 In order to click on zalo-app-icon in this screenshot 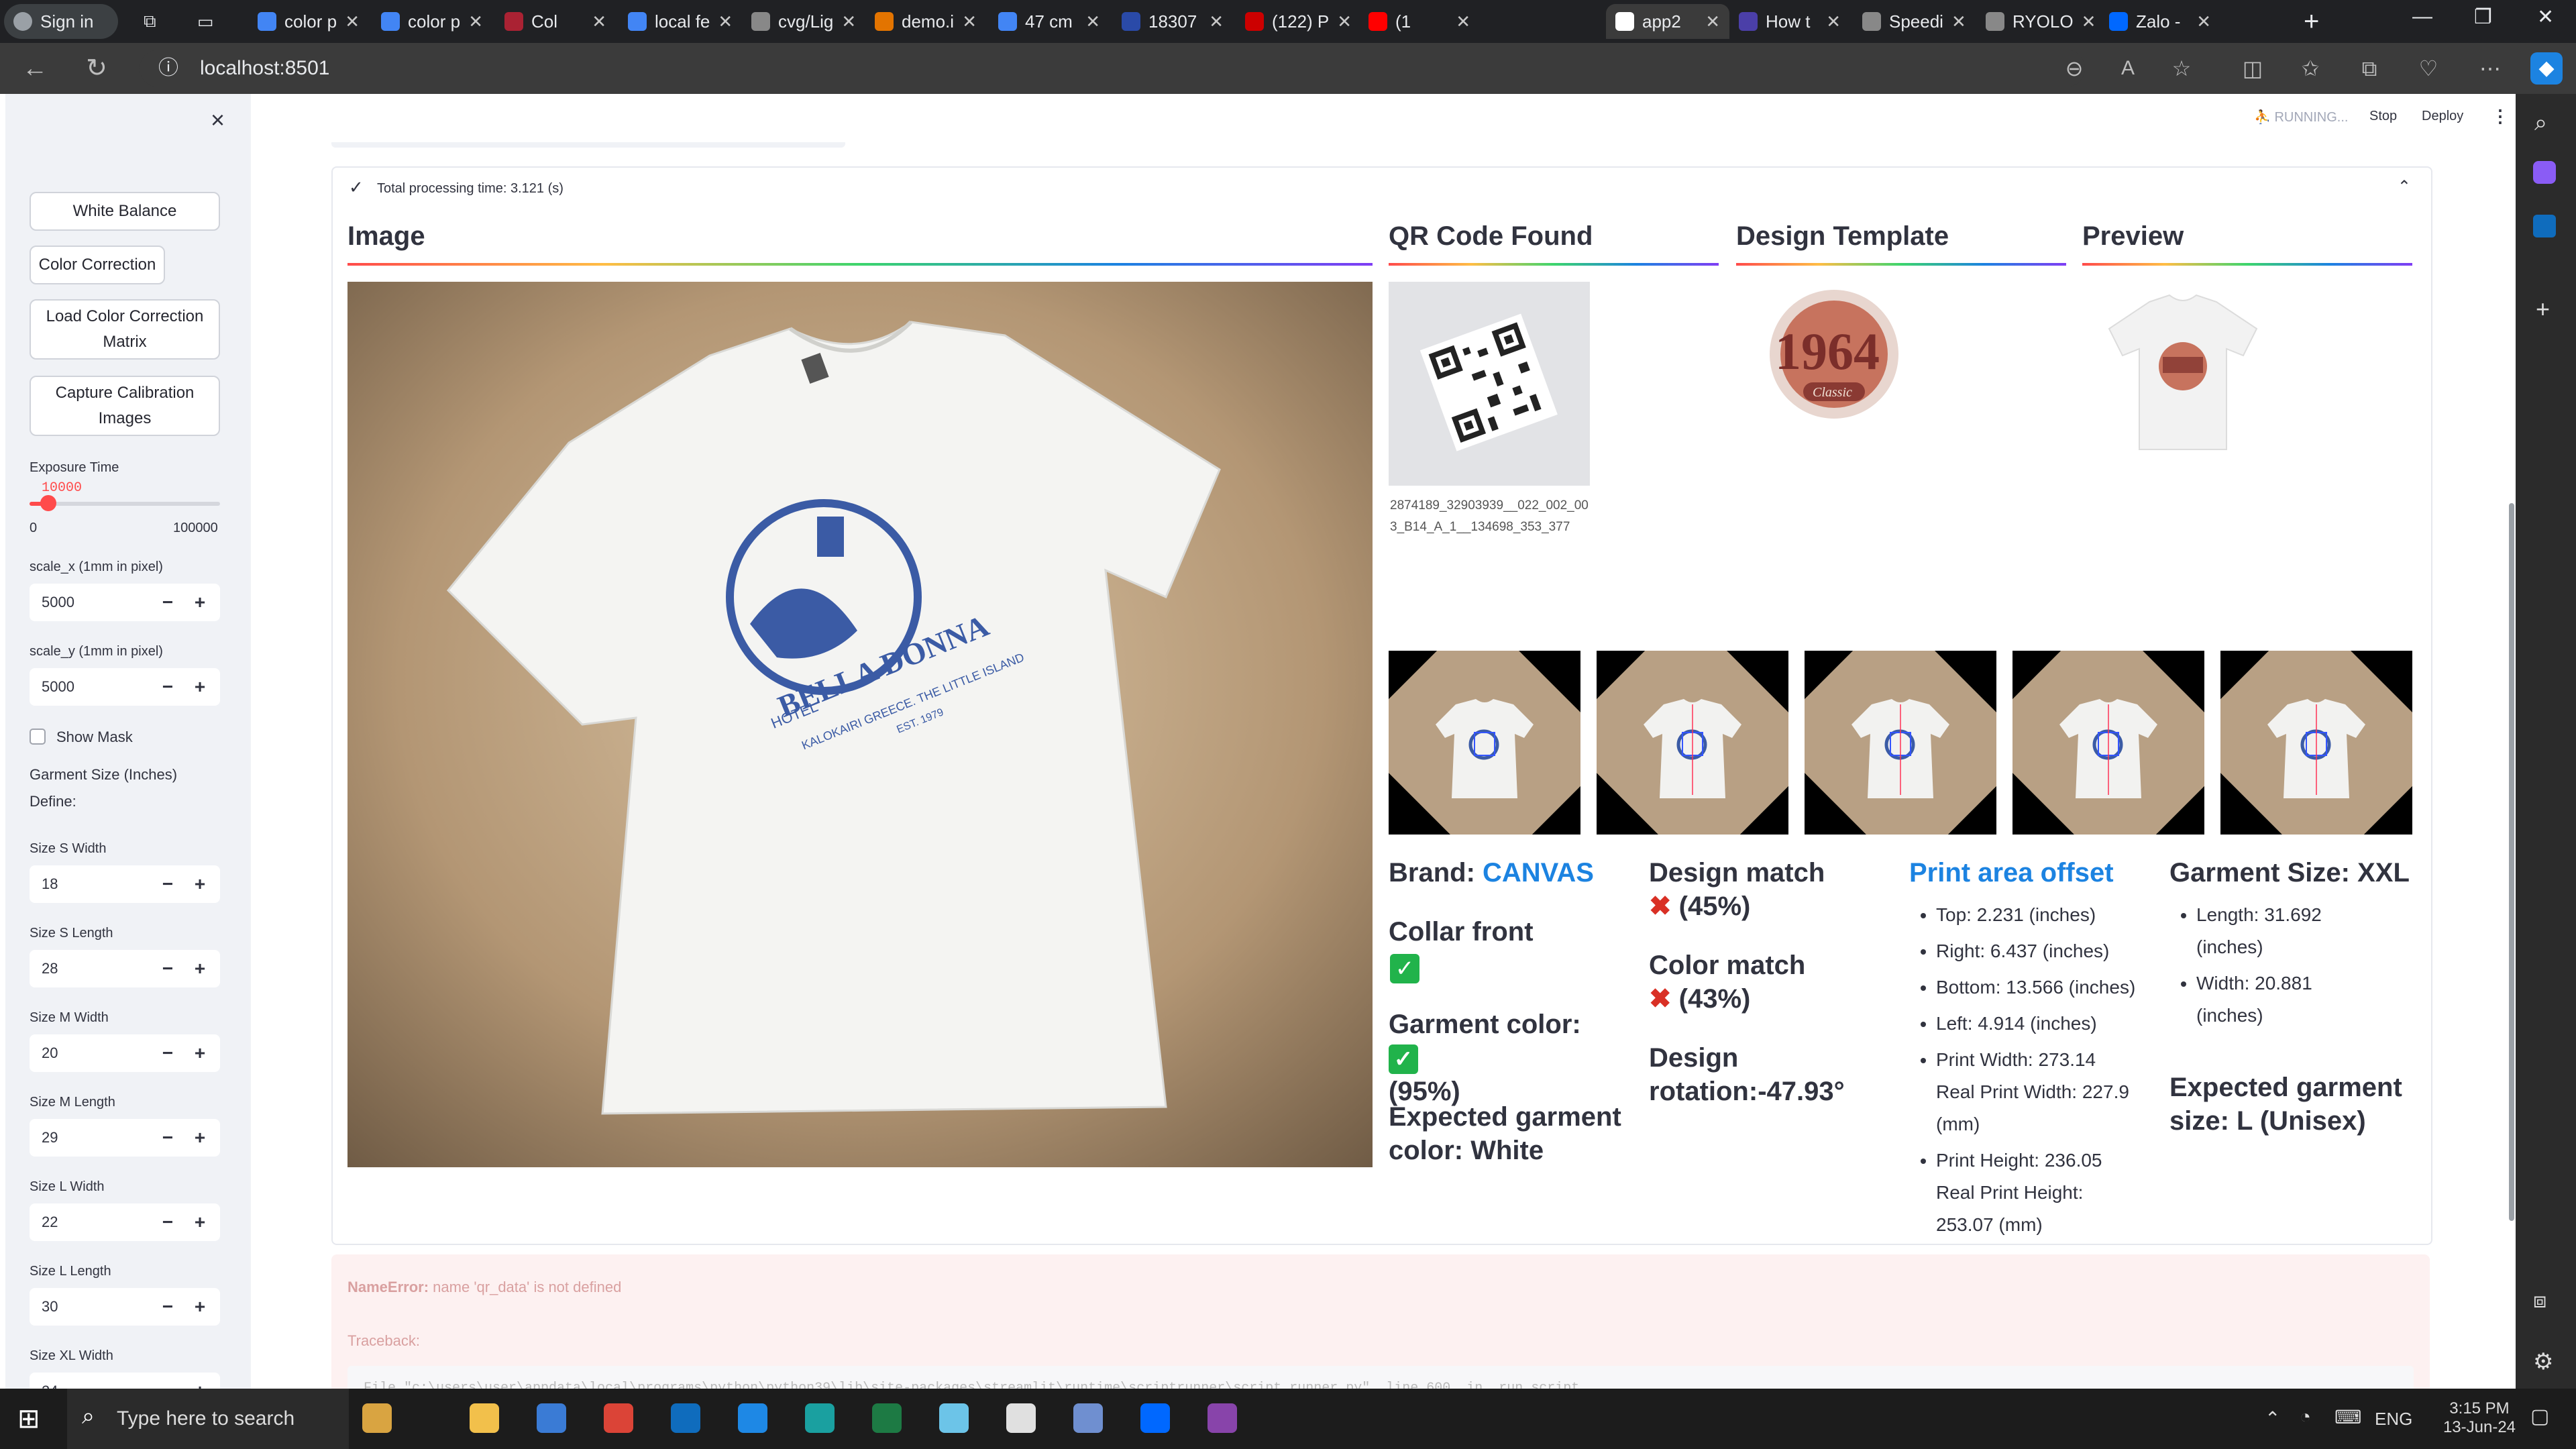, I will do `click(1155, 1418)`.